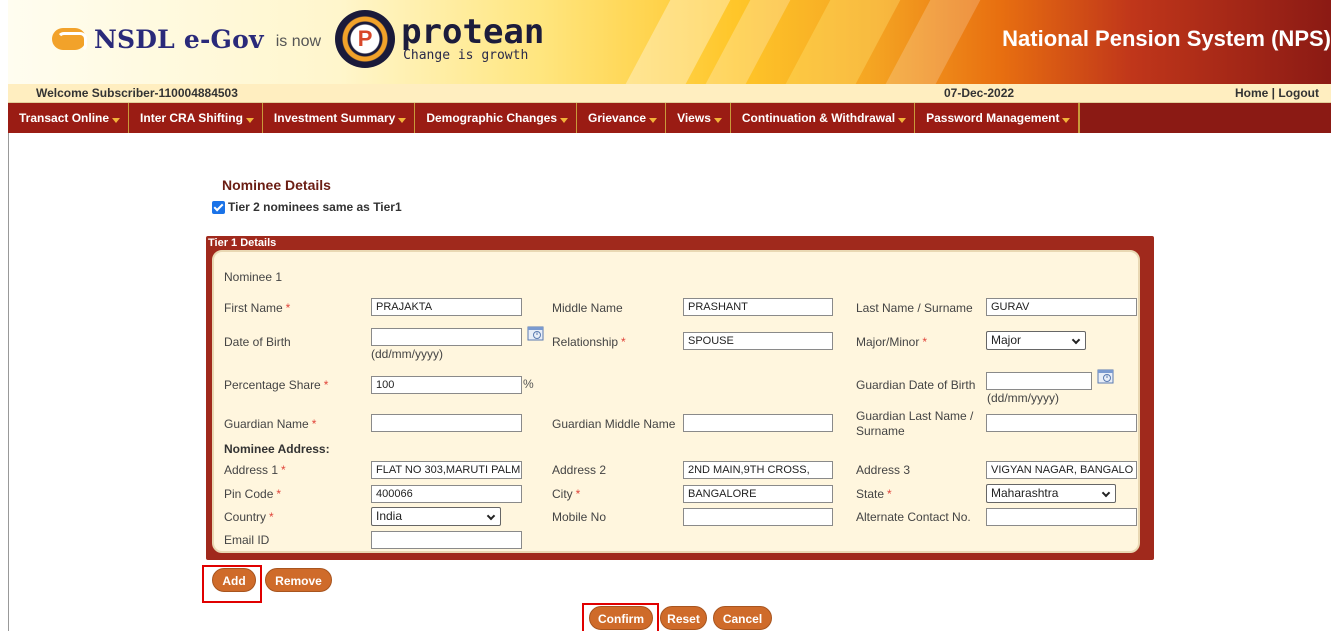 The image size is (1331, 631). I want to click on pin-code-input: 400066, so click(446, 494).